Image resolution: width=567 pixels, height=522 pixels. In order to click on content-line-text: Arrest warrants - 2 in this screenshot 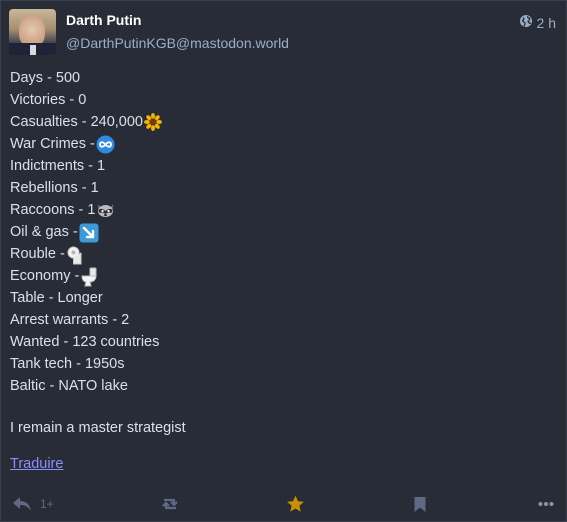, I will do `click(70, 320)`.